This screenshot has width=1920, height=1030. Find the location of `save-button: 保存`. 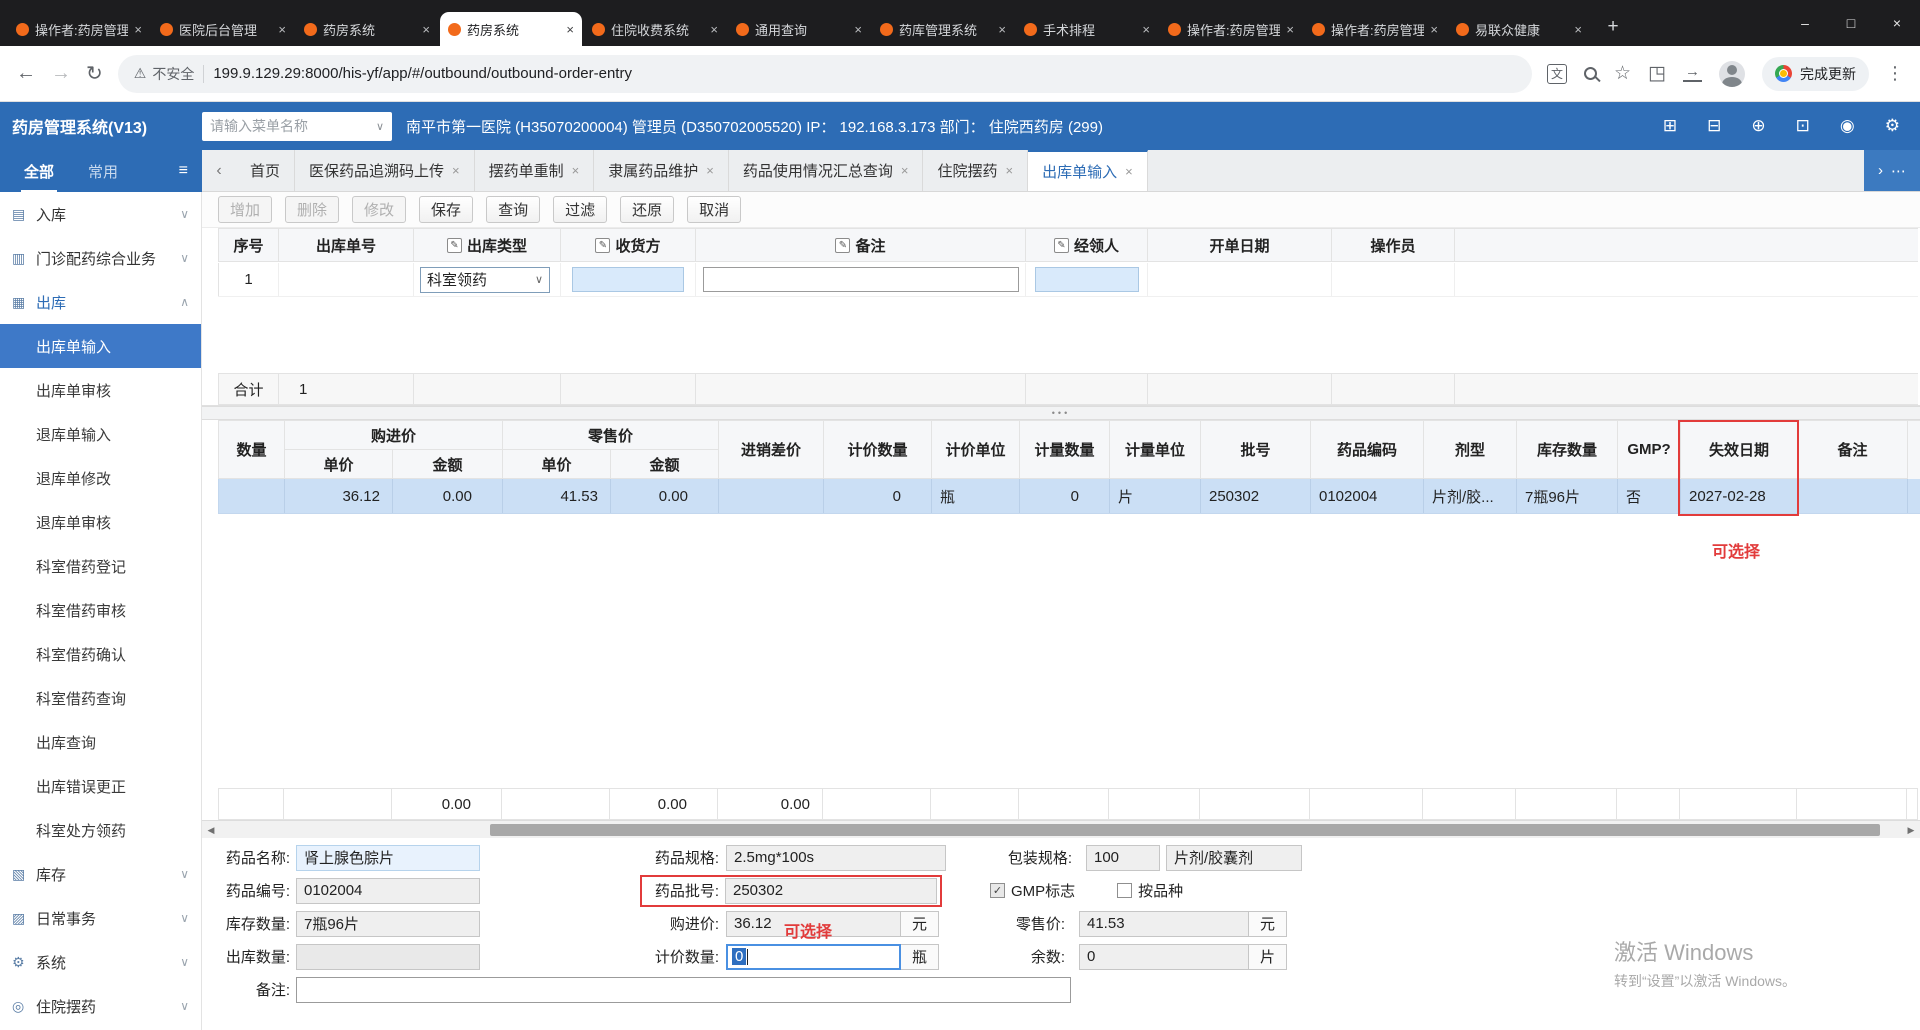

save-button: 保存 is located at coordinates (446, 209).